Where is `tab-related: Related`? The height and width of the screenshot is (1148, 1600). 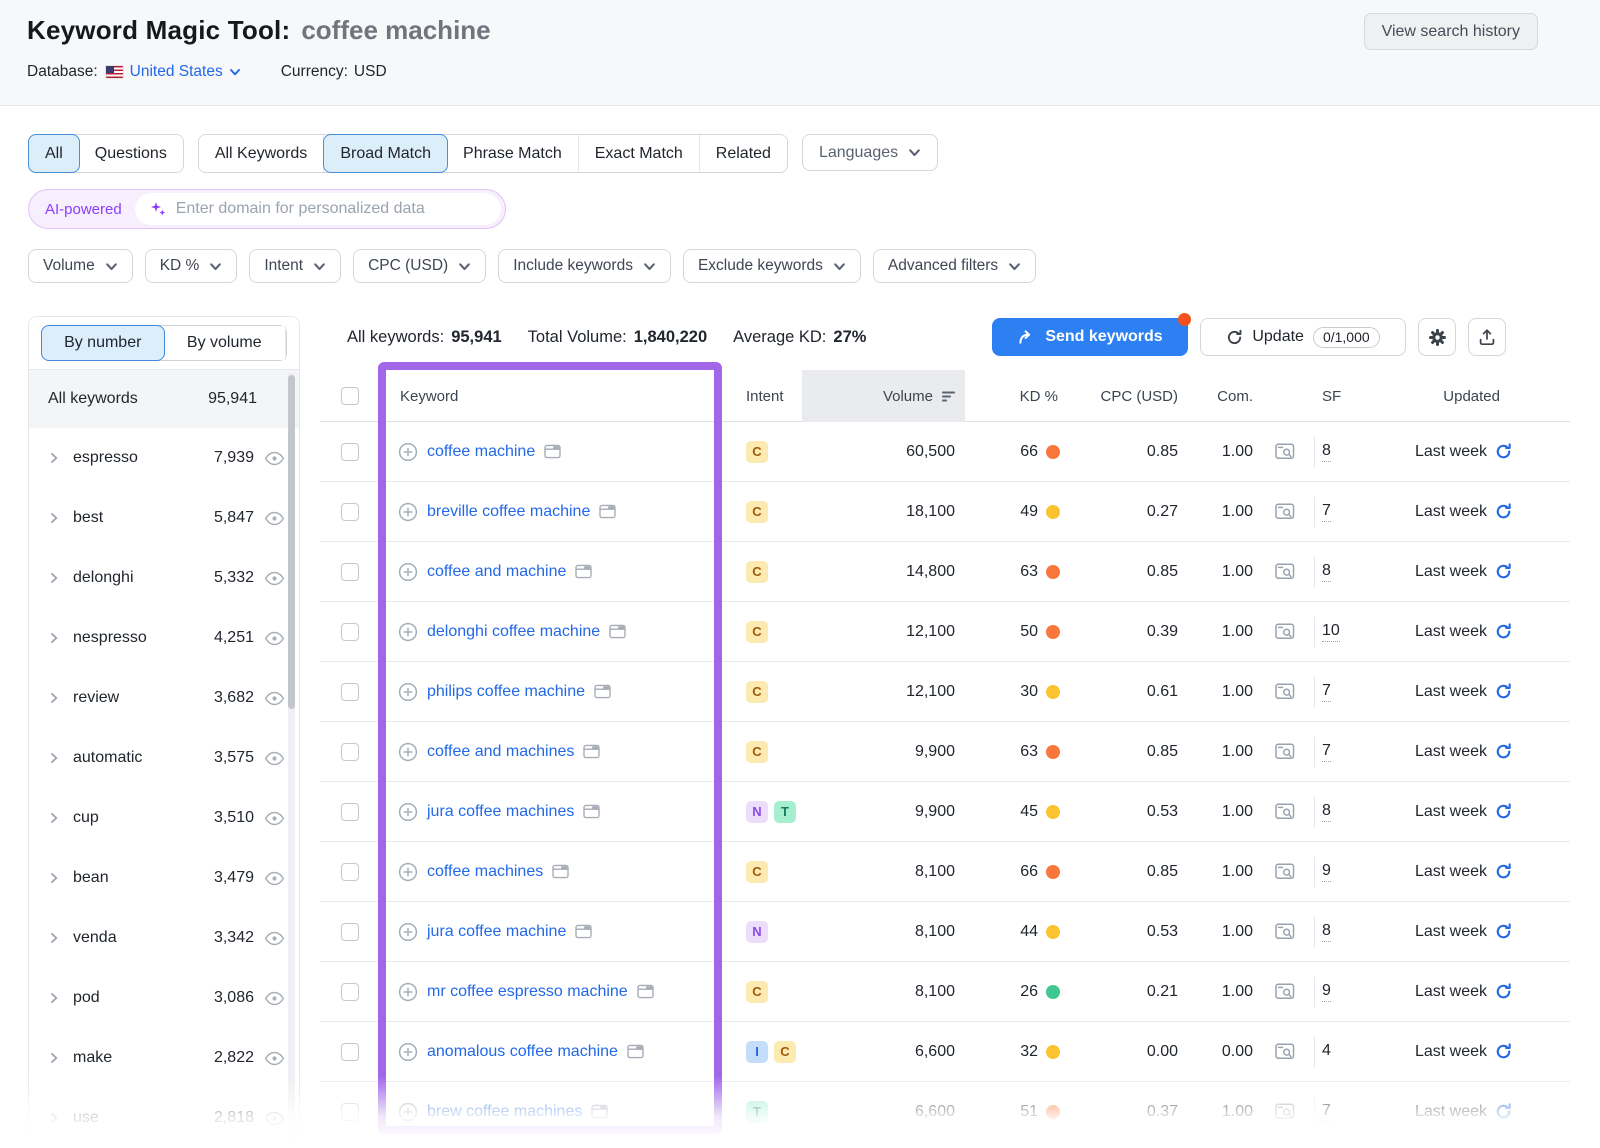
tab-related: Related is located at coordinates (743, 153).